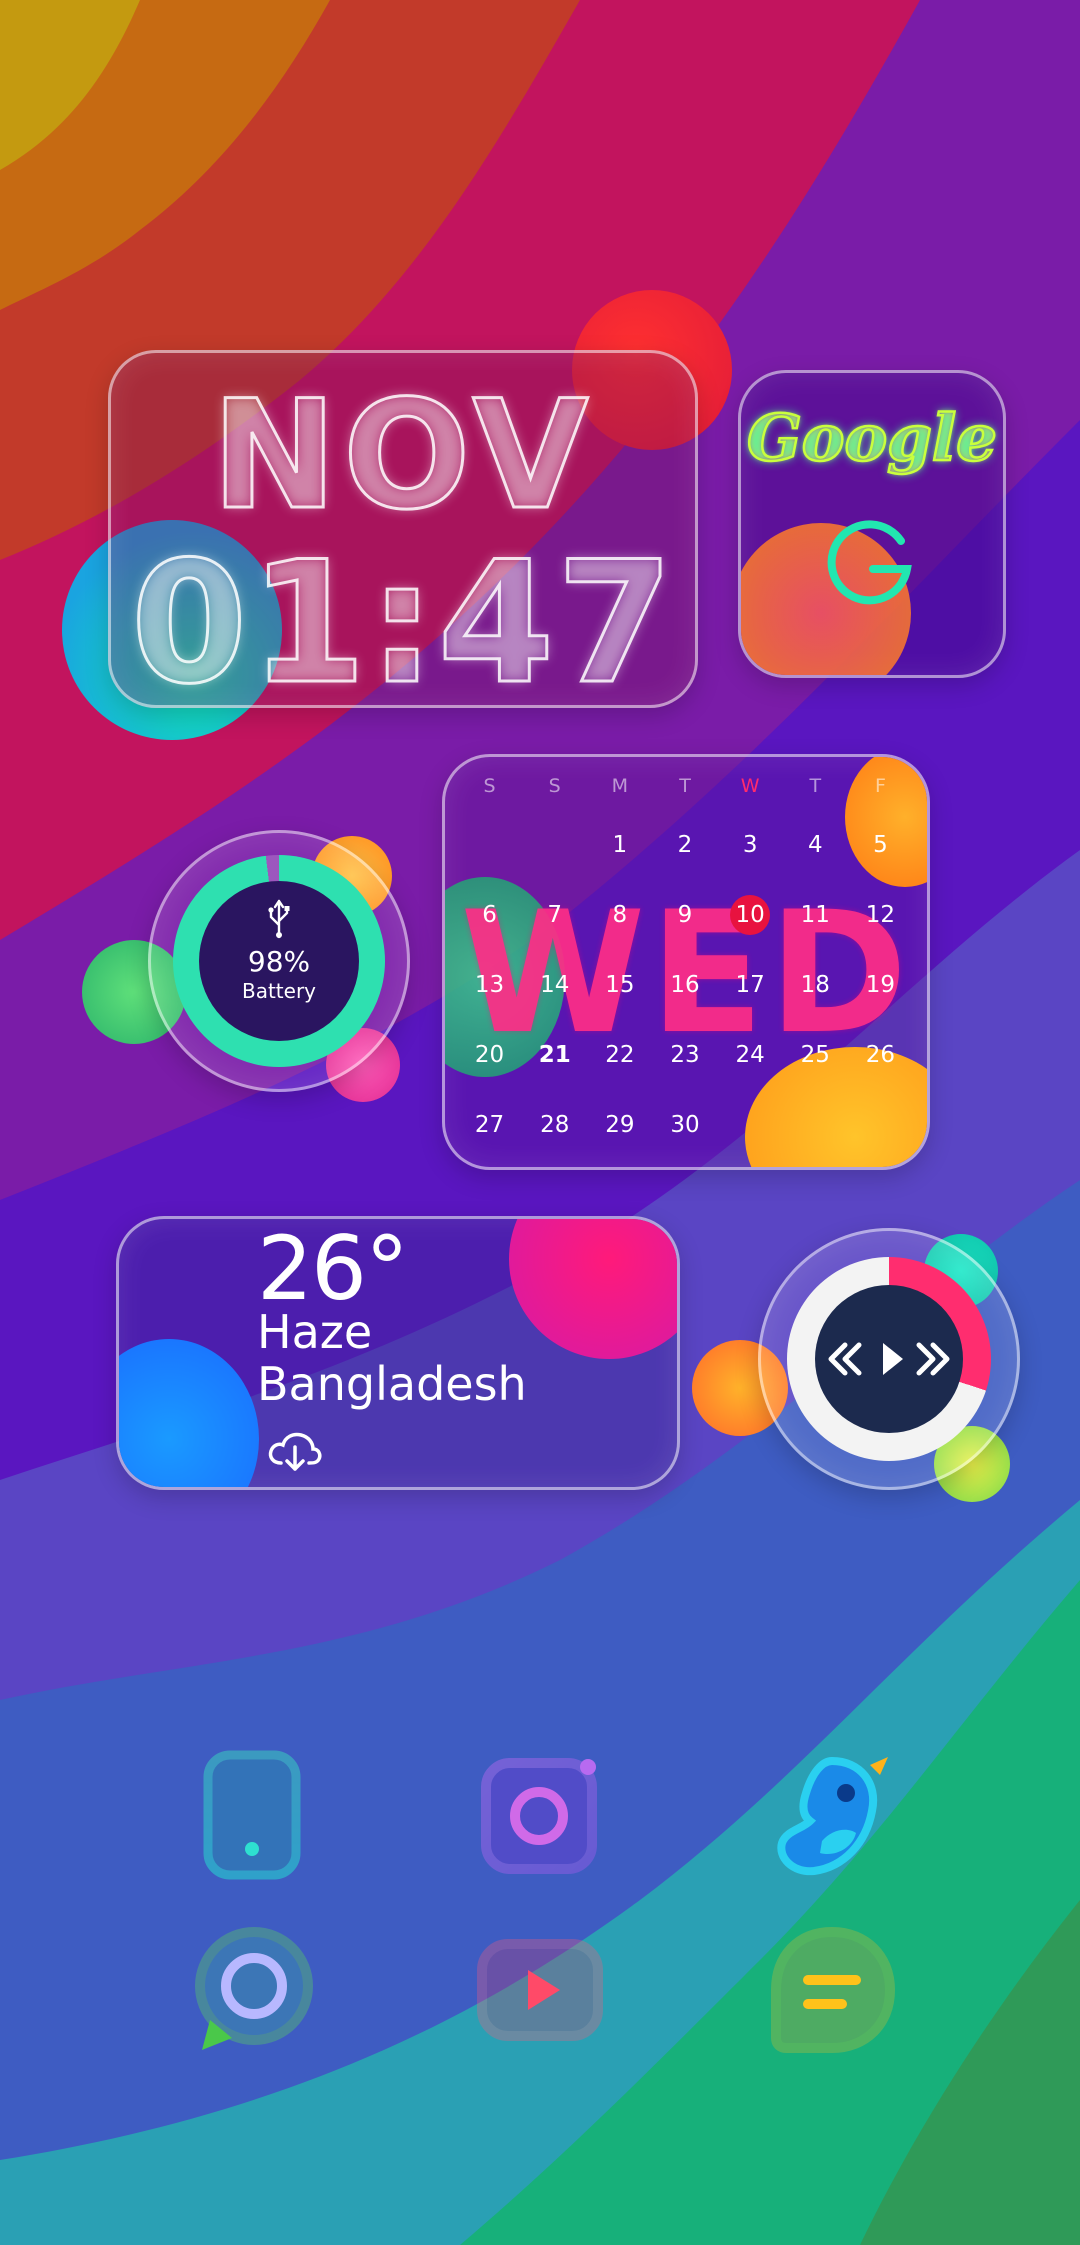  I want to click on calendar-day: 19, so click(880, 1000).